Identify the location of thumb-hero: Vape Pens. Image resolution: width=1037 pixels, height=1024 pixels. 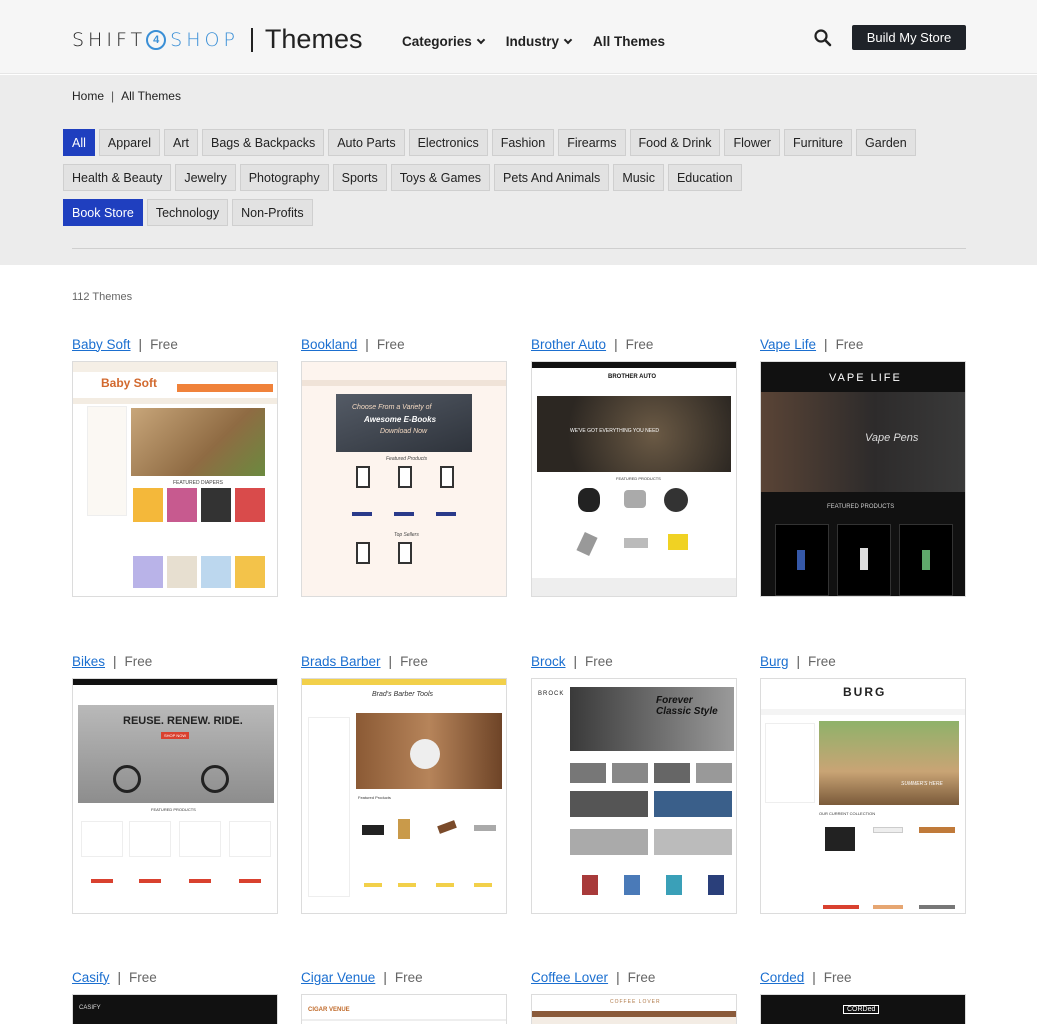
(892, 438).